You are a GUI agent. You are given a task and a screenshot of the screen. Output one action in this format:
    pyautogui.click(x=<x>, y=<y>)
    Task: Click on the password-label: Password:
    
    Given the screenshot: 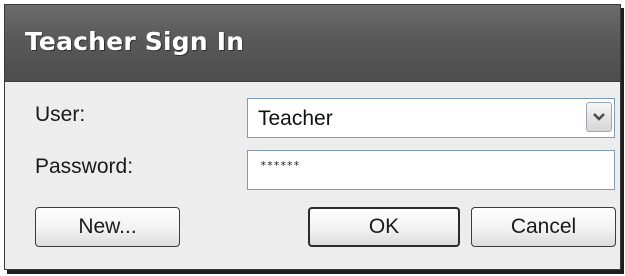 What is the action you would take?
    pyautogui.click(x=84, y=166)
    